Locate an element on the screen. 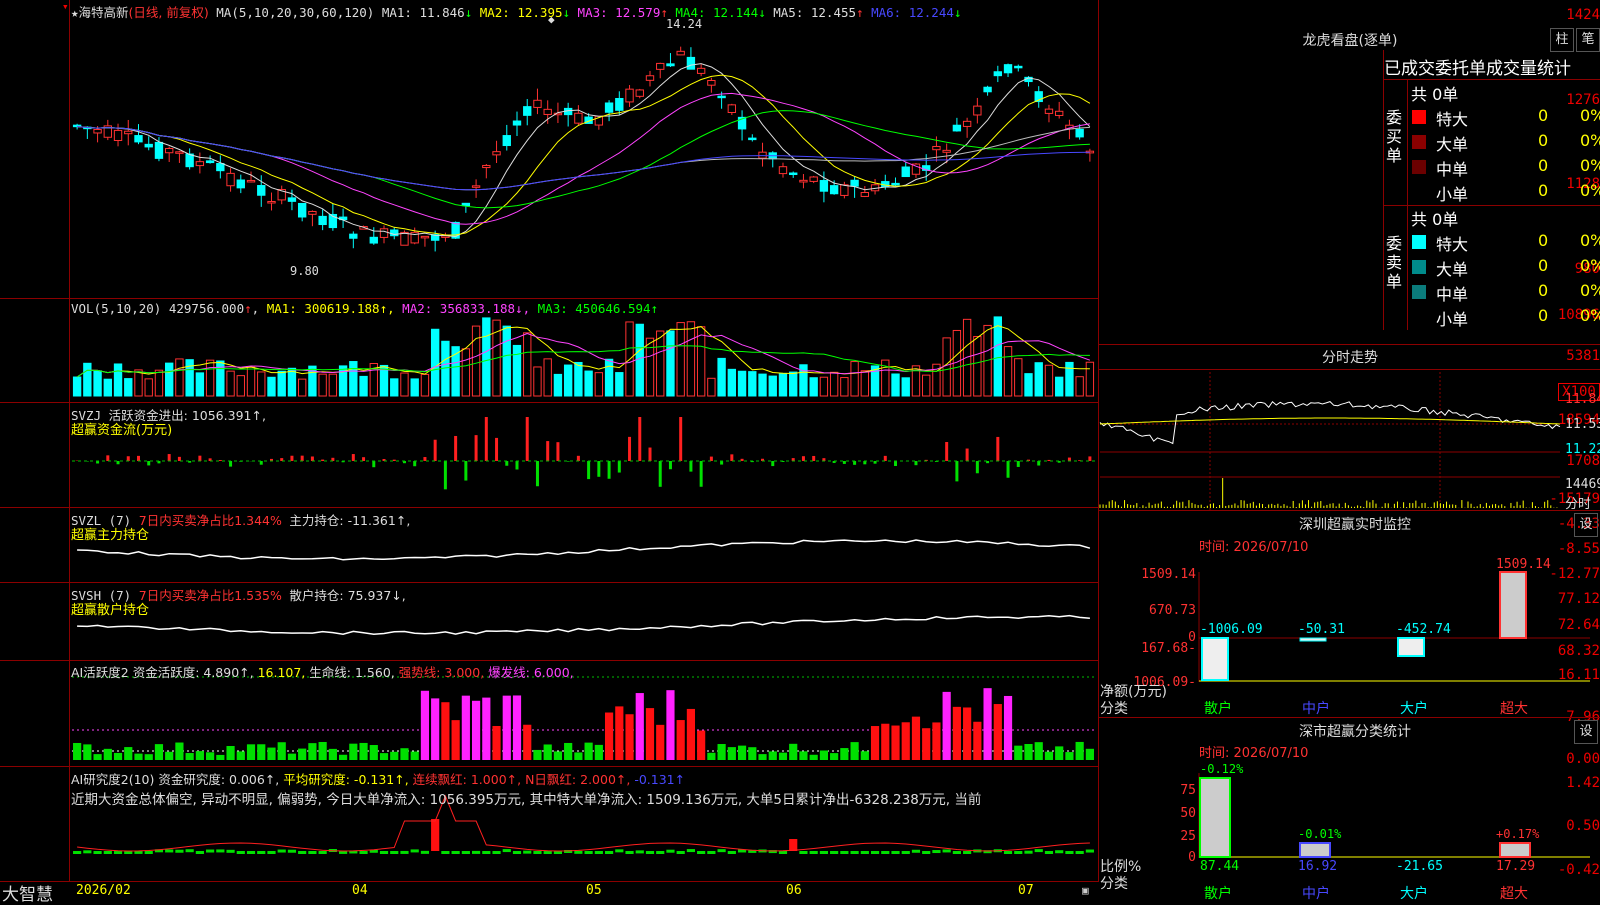 This screenshot has width=1600, height=905. note-mode-button: 笔 is located at coordinates (1588, 40).